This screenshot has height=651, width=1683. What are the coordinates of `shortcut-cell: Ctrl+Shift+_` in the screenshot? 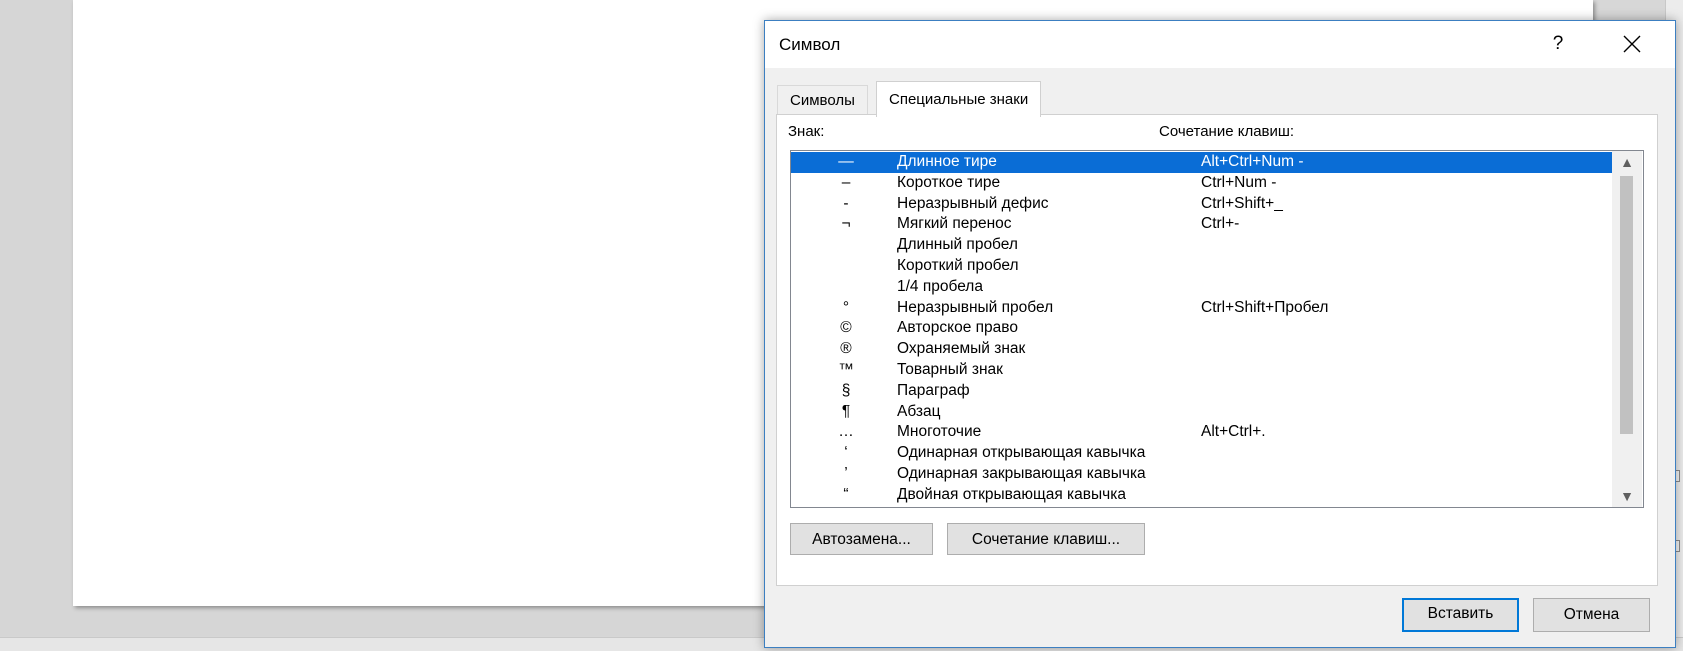 It's located at (1242, 203).